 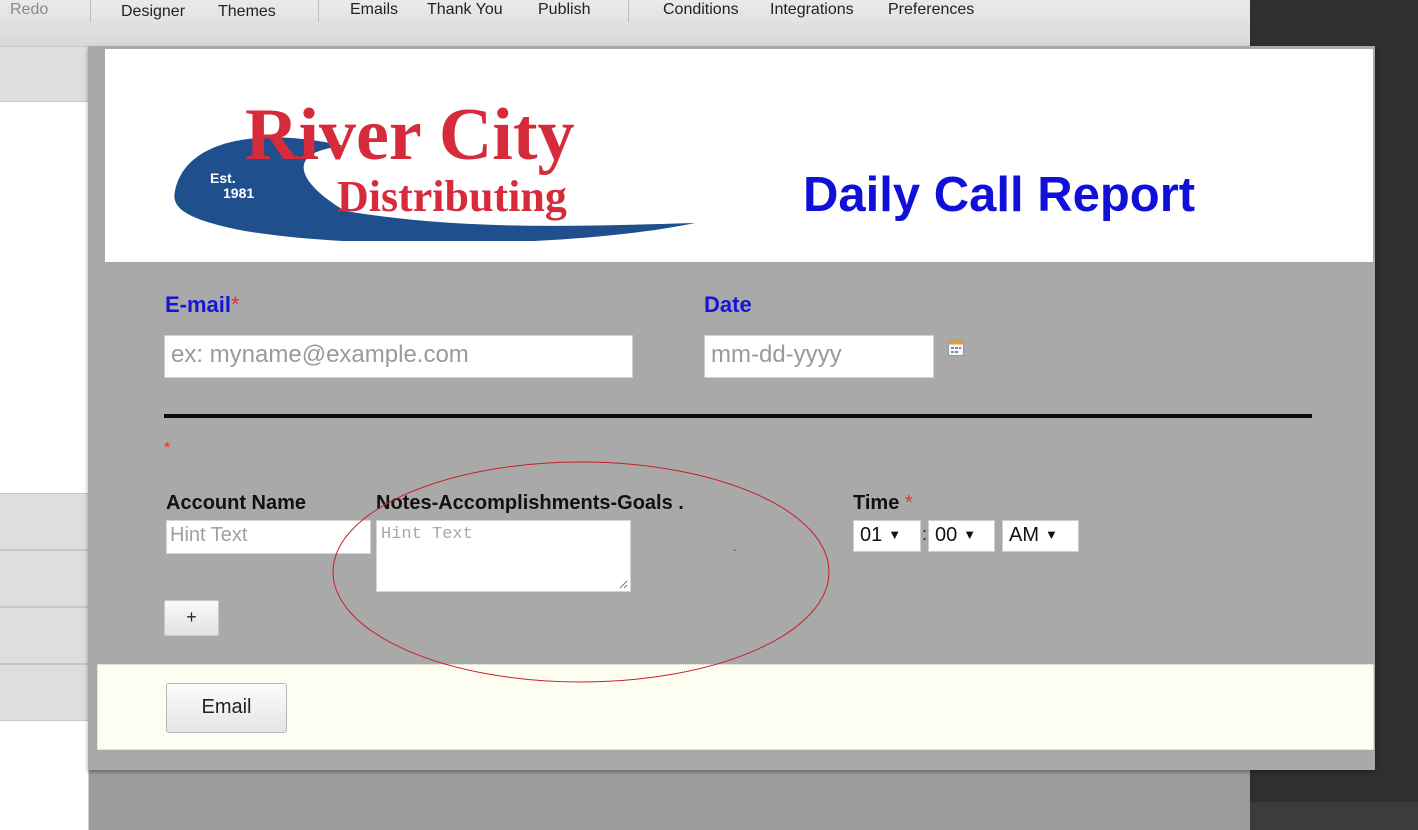 I want to click on left-panel, so click(x=44, y=438).